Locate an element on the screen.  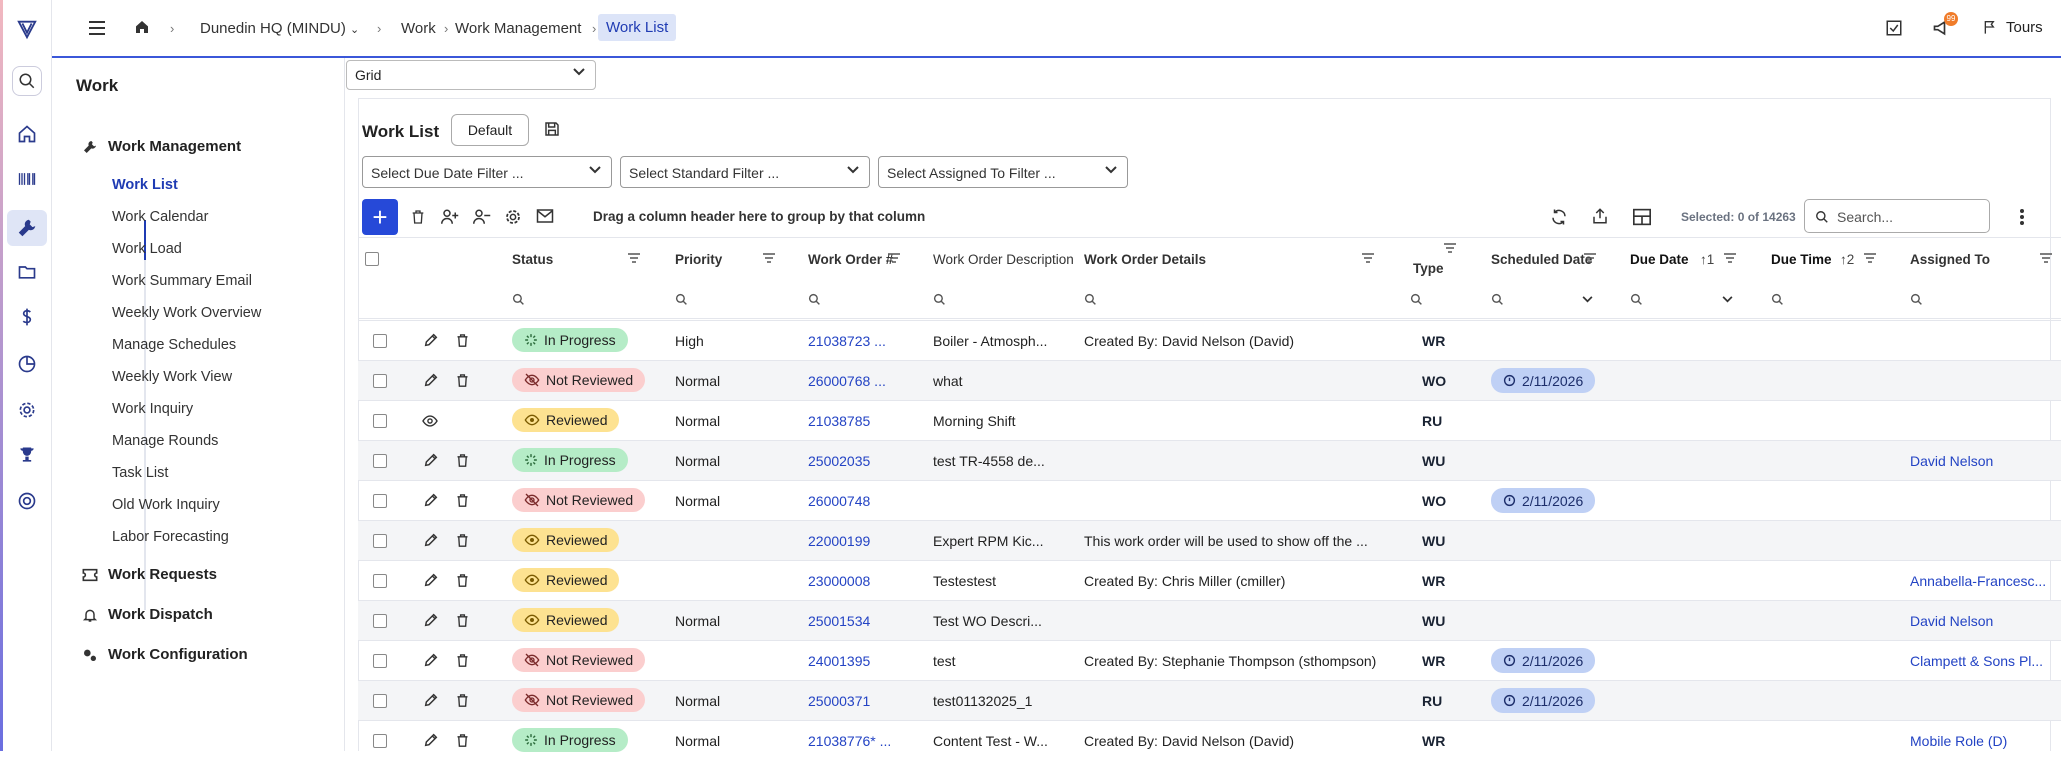
col-details: Work Order Details is located at coordinates (1145, 259).